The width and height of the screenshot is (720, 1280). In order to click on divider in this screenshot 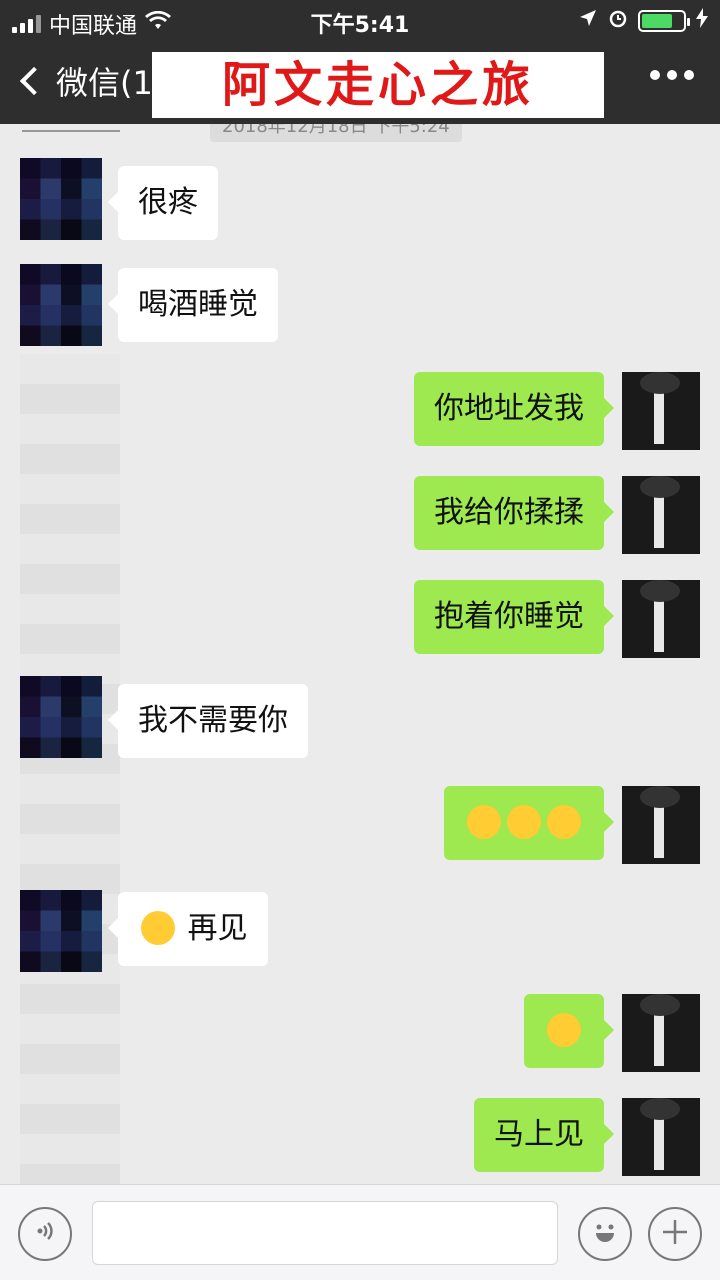, I will do `click(71, 131)`.